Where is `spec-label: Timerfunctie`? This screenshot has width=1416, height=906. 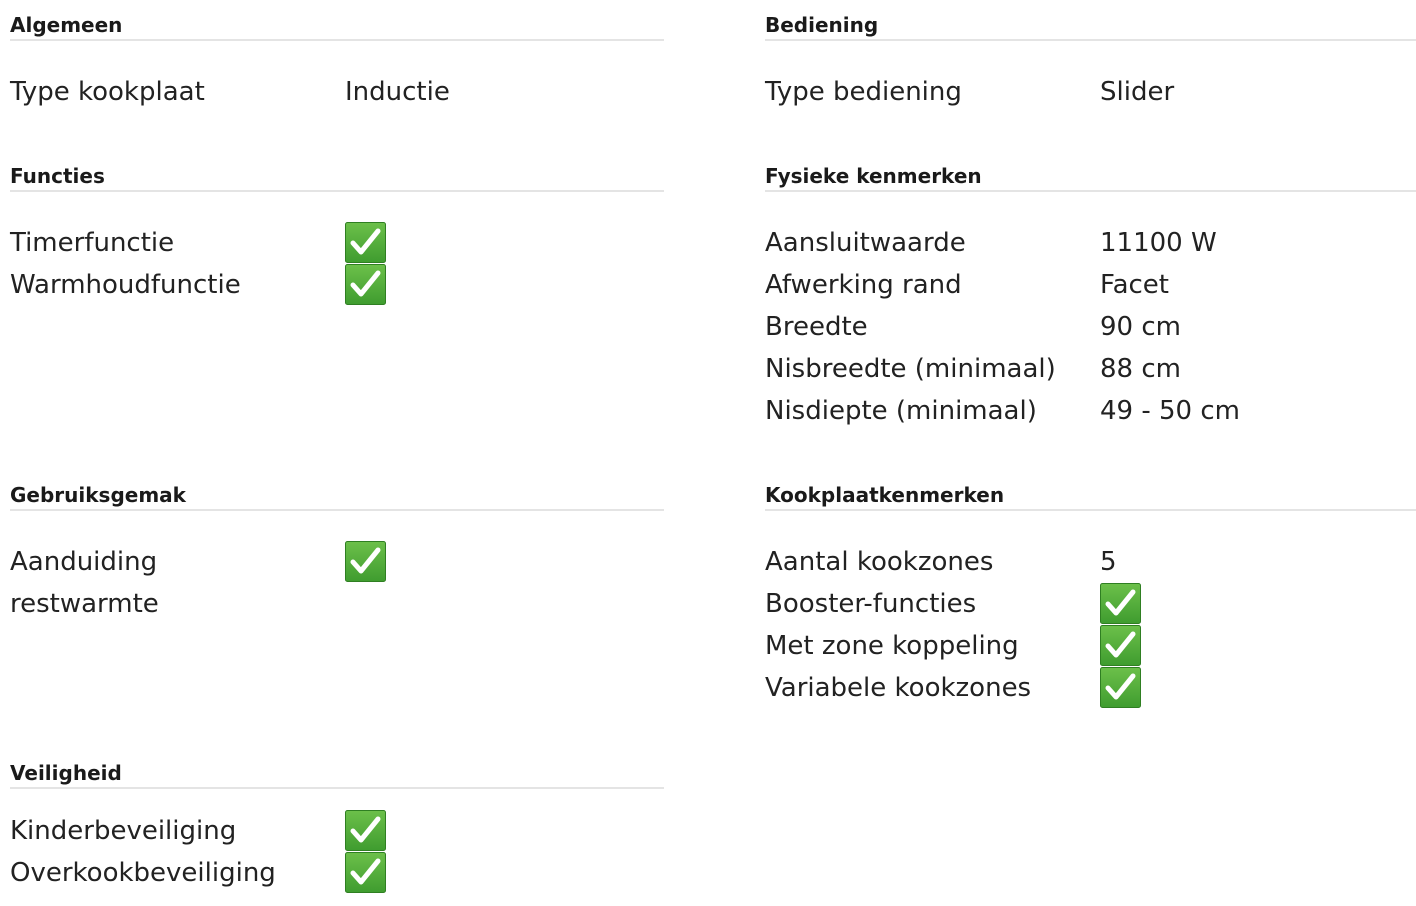
spec-label: Timerfunctie is located at coordinates (92, 243).